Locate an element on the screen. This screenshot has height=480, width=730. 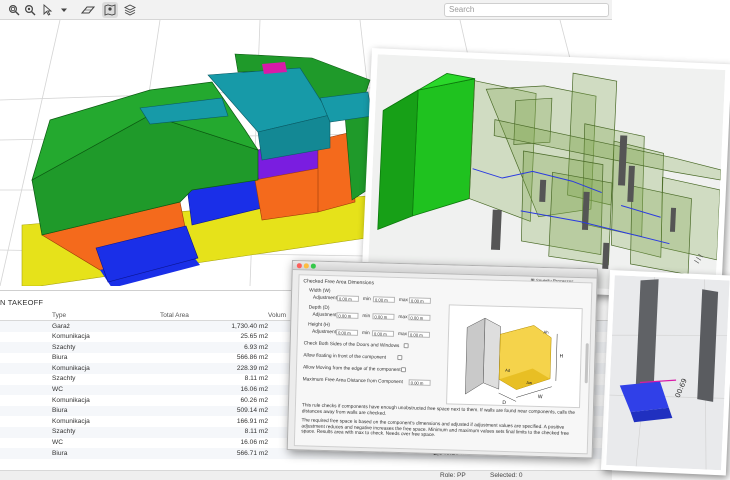
diagram-label-w: W is located at coordinates (540, 397).